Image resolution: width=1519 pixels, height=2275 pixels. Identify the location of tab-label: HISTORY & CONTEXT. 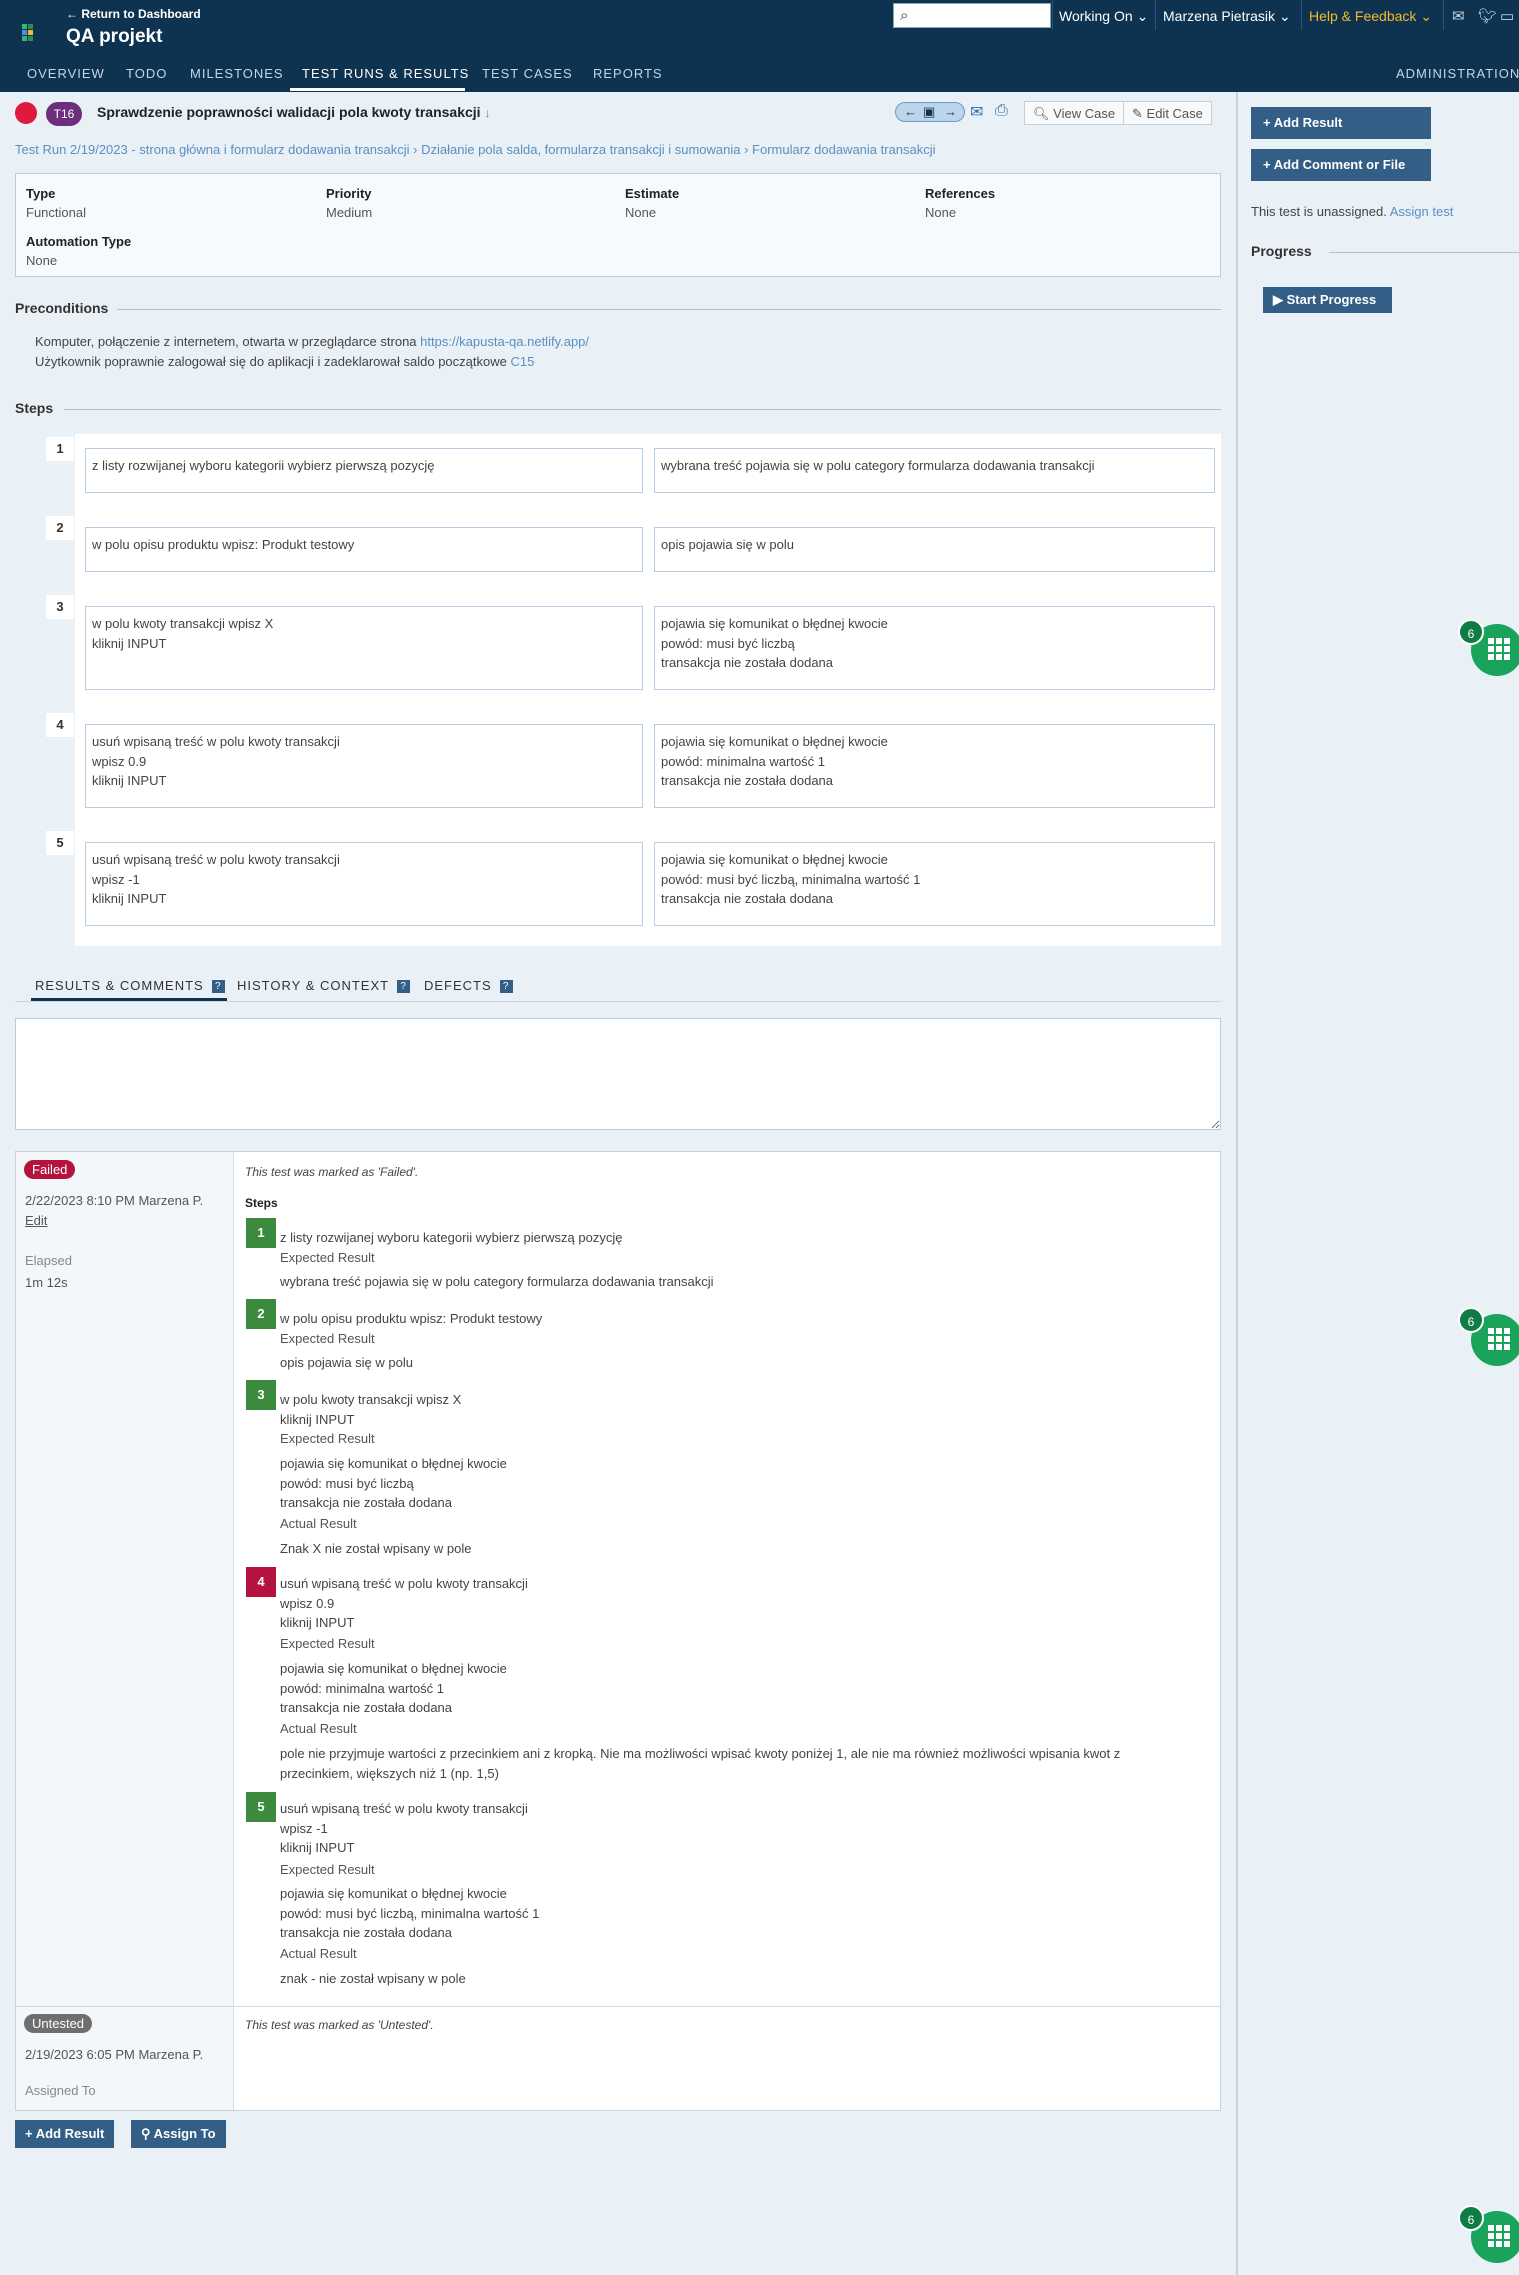
(313, 985).